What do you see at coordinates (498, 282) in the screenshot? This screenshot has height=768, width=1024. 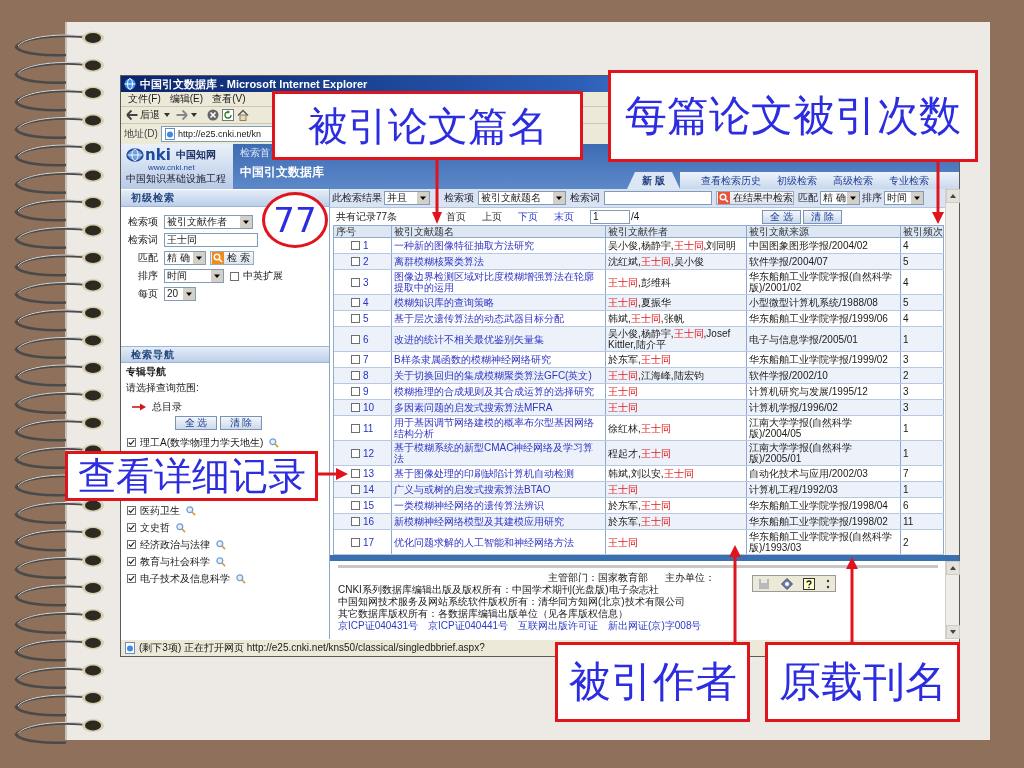 I see `title-link: 图像边界检测区域对比度模糊增强算法在轮廓提取中的运用` at bounding box center [498, 282].